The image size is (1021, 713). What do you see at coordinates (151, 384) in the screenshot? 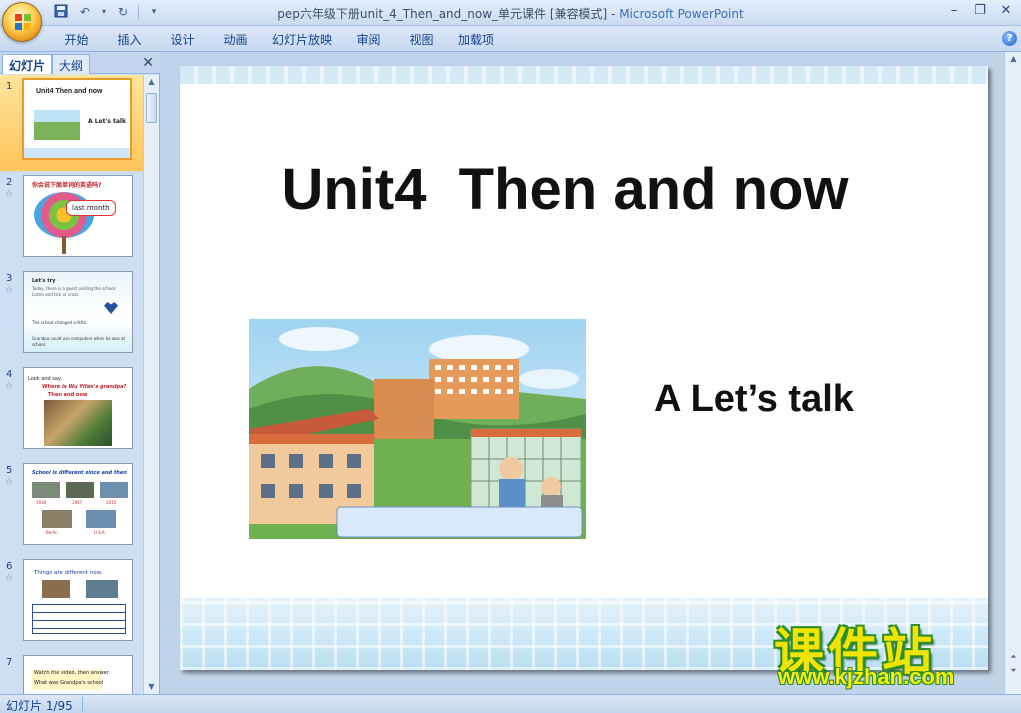
I see `thumbnail-scrollbar: ▲ ▼` at bounding box center [151, 384].